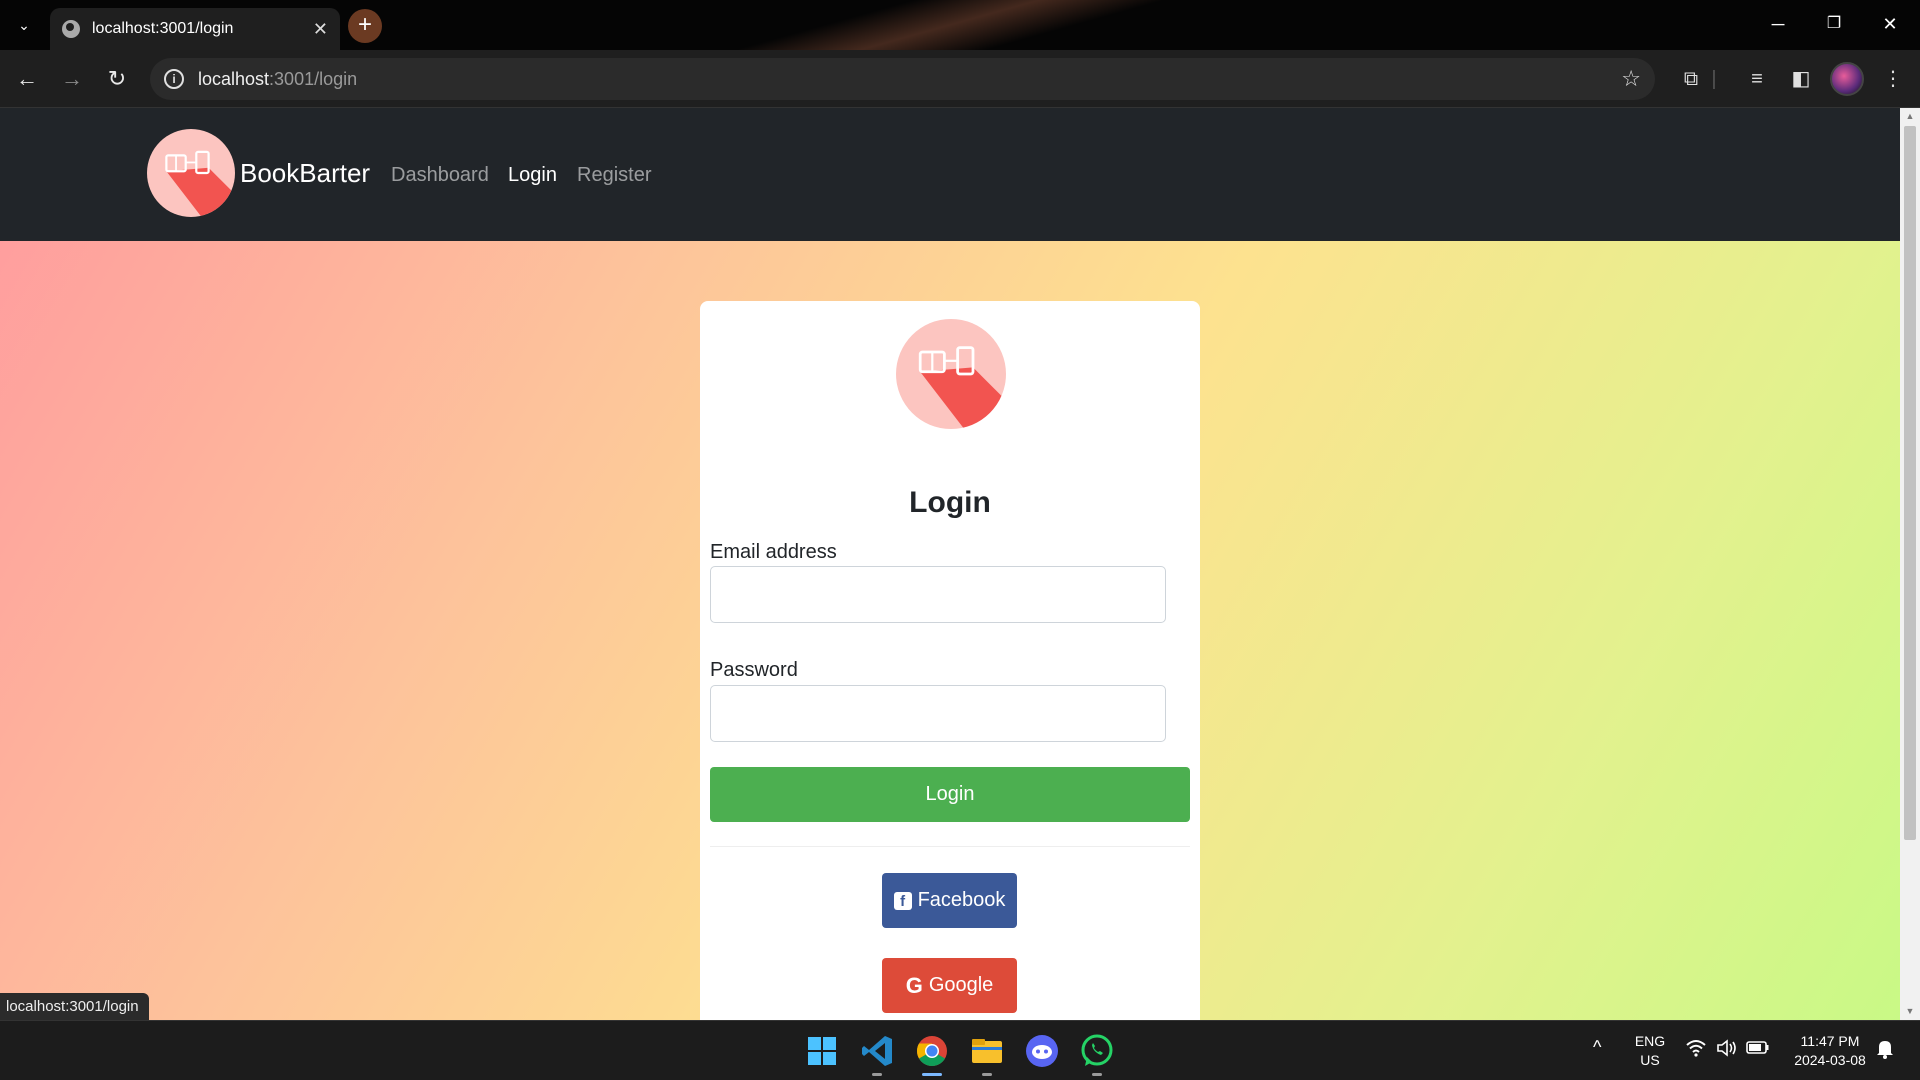 This screenshot has width=1920, height=1080. What do you see at coordinates (74, 1006) in the screenshot?
I see `status-bar-url: localhost:3001/login` at bounding box center [74, 1006].